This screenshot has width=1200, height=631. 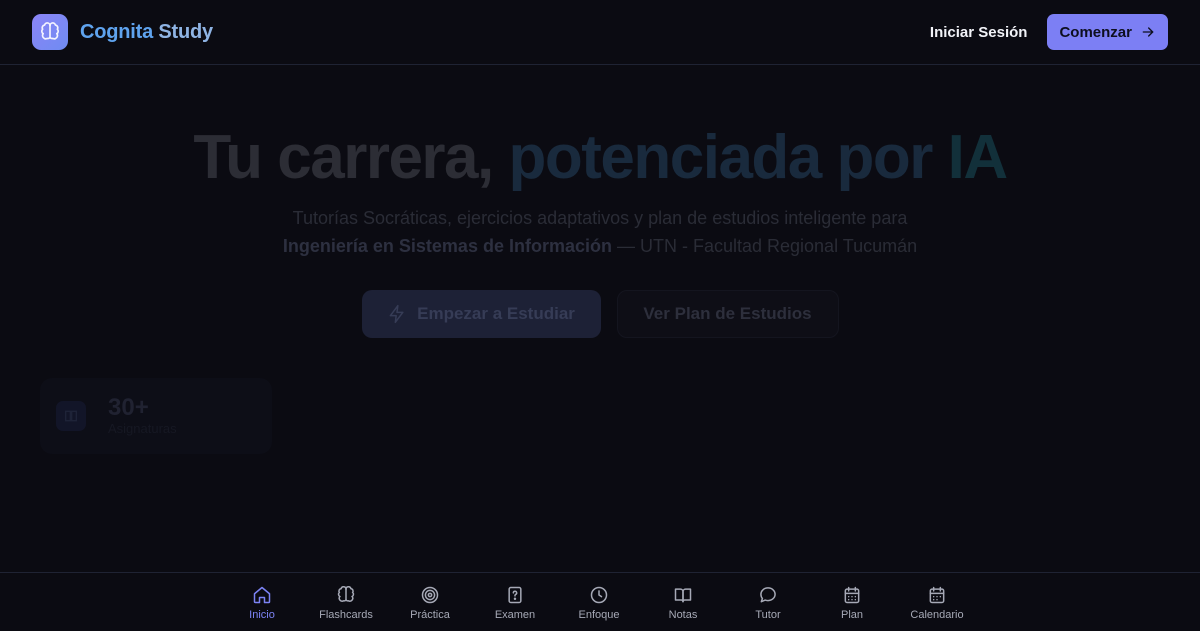 I want to click on nav-item-flashcards: Flashcards, so click(x=346, y=602).